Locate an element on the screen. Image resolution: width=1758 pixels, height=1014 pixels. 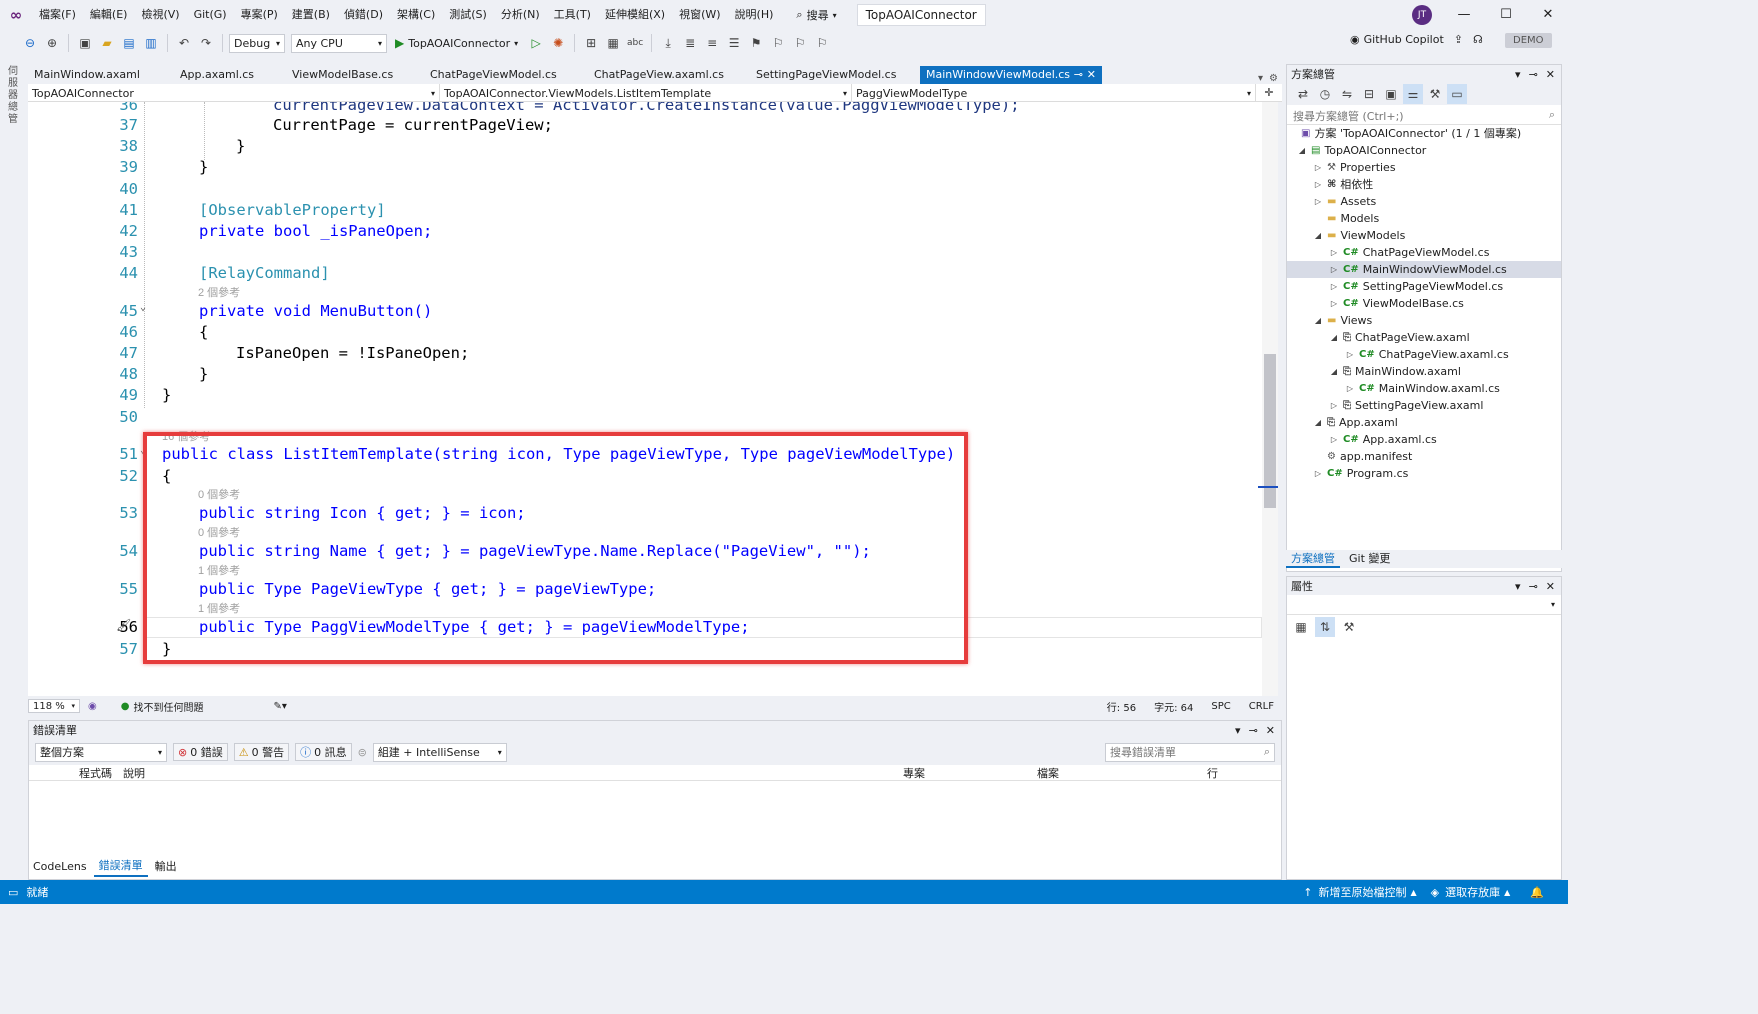
spc-indicator: SPC is located at coordinates (1220, 706).